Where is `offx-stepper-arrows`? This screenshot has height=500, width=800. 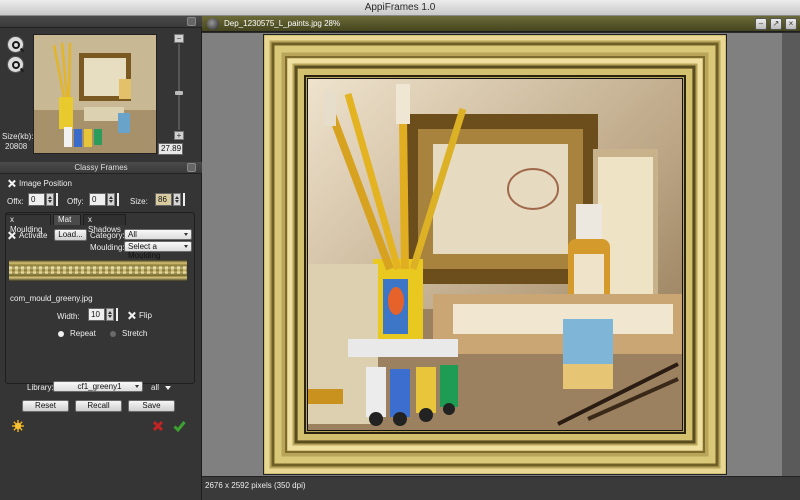 offx-stepper-arrows is located at coordinates (50, 199).